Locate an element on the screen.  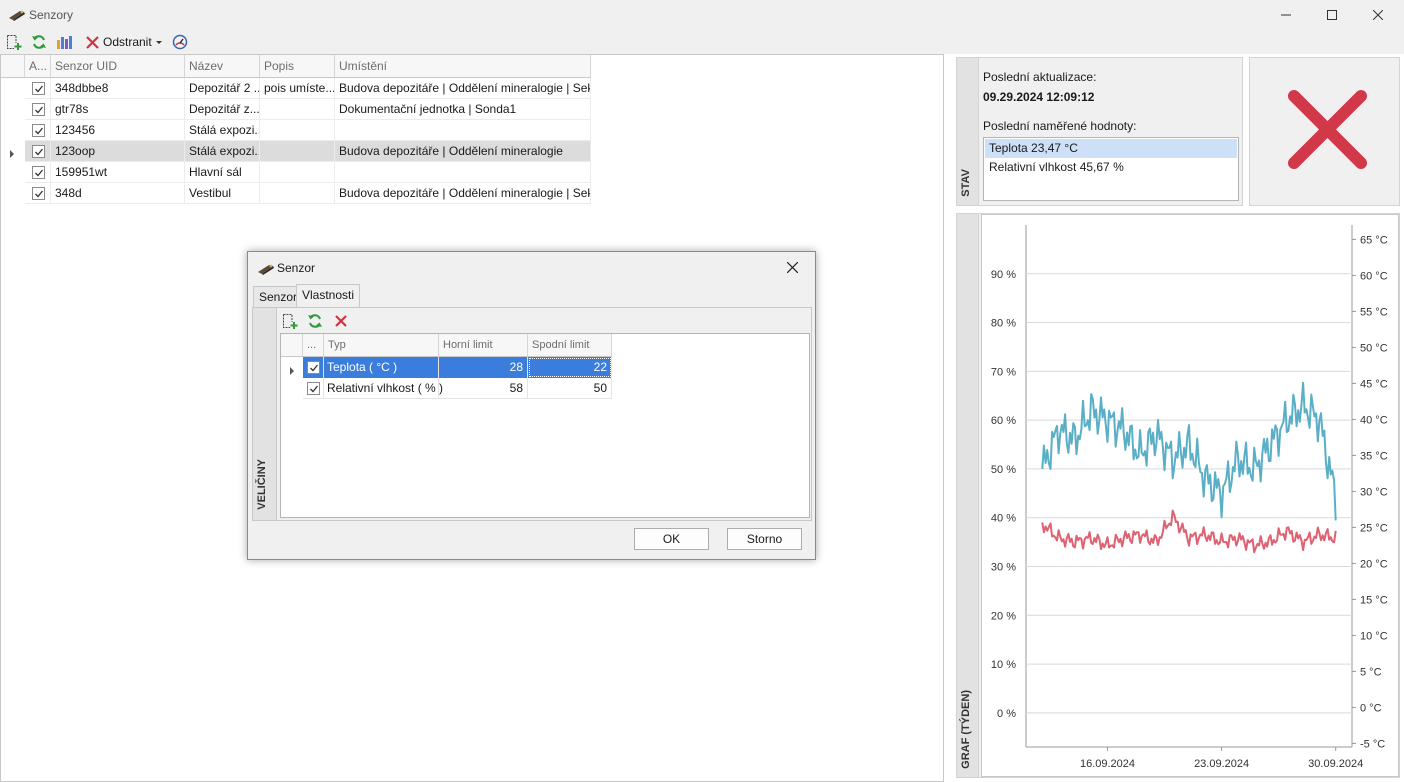
uid-cell: 123oop is located at coordinates (118, 151).